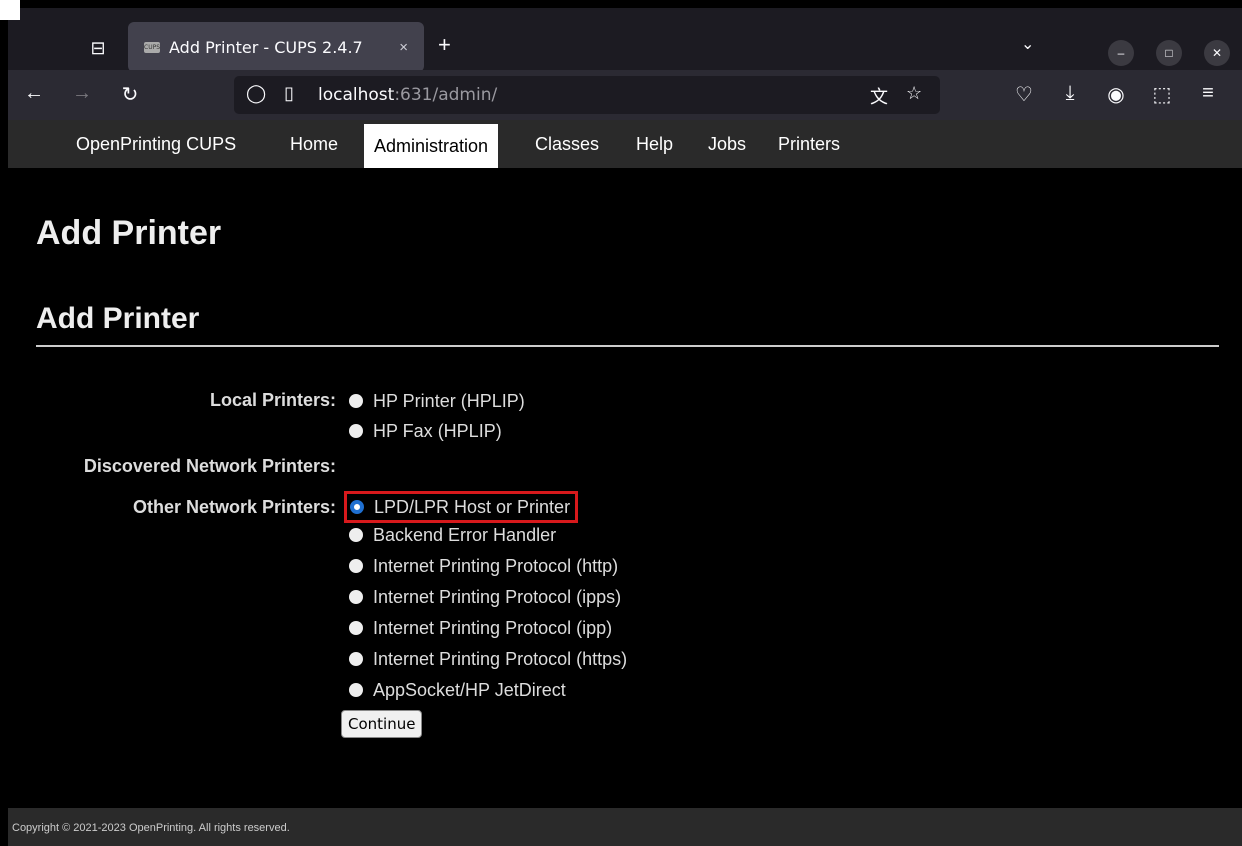  I want to click on extensions-icon: ⬚, so click(1162, 94).